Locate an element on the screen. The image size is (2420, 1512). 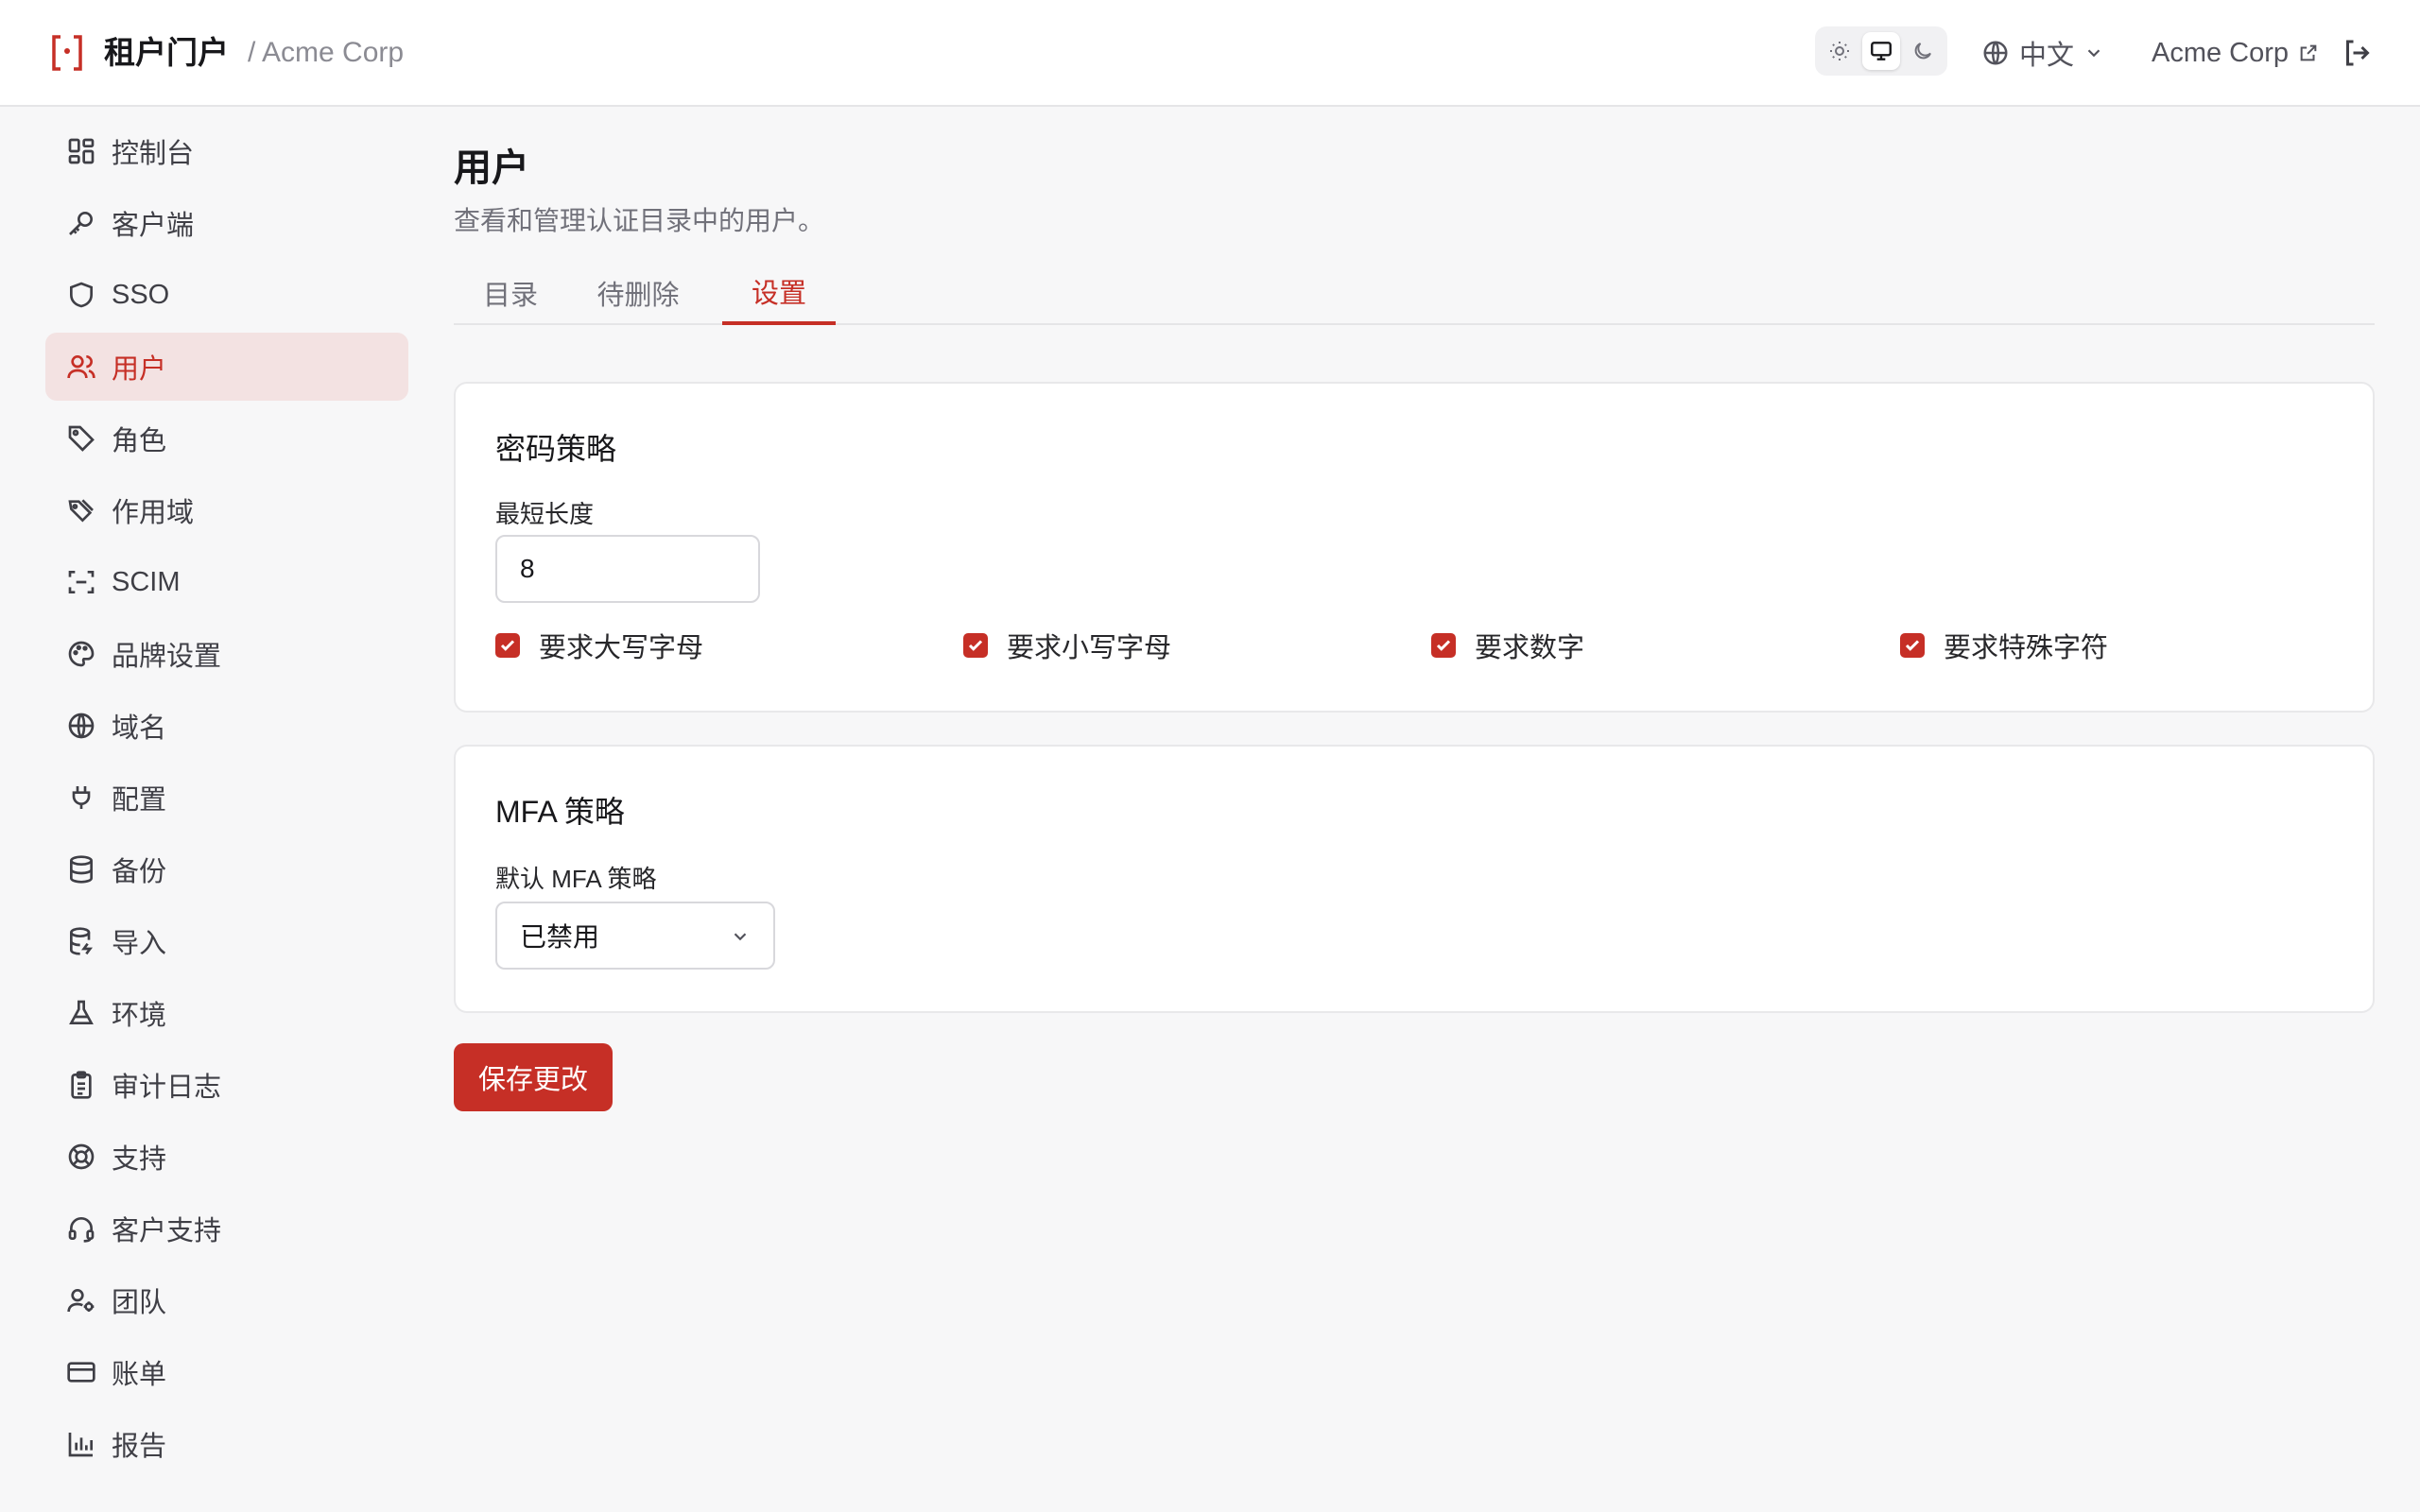
sun-icon is located at coordinates (1839, 51).